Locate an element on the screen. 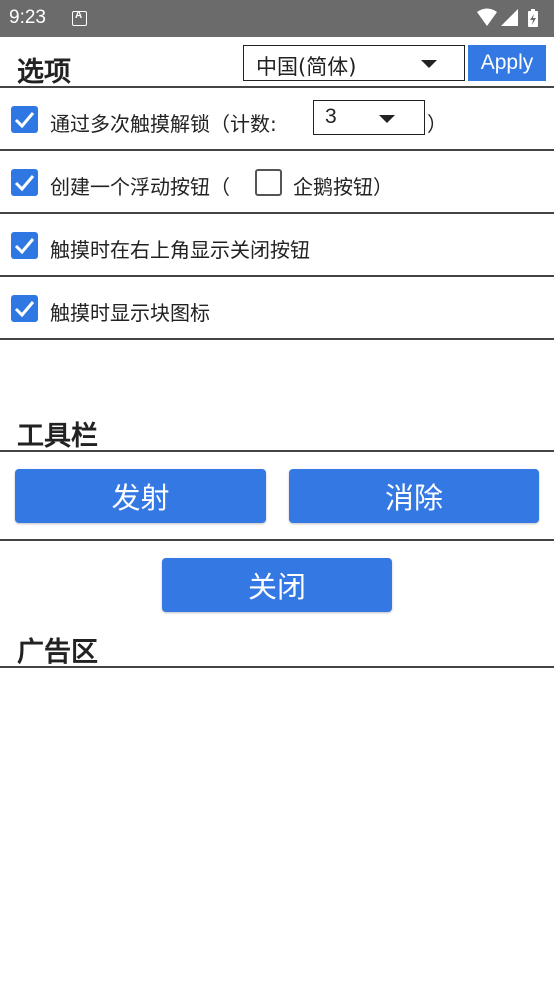 This screenshot has height=984, width=554. wifi-icon is located at coordinates (487, 17).